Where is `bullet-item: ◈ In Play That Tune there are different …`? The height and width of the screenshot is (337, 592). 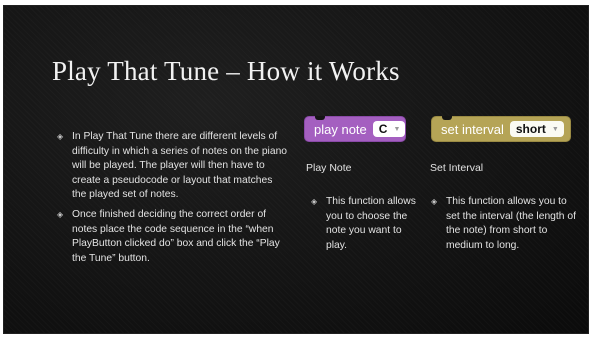 bullet-item: ◈ In Play That Tune there are different … is located at coordinates (172, 166).